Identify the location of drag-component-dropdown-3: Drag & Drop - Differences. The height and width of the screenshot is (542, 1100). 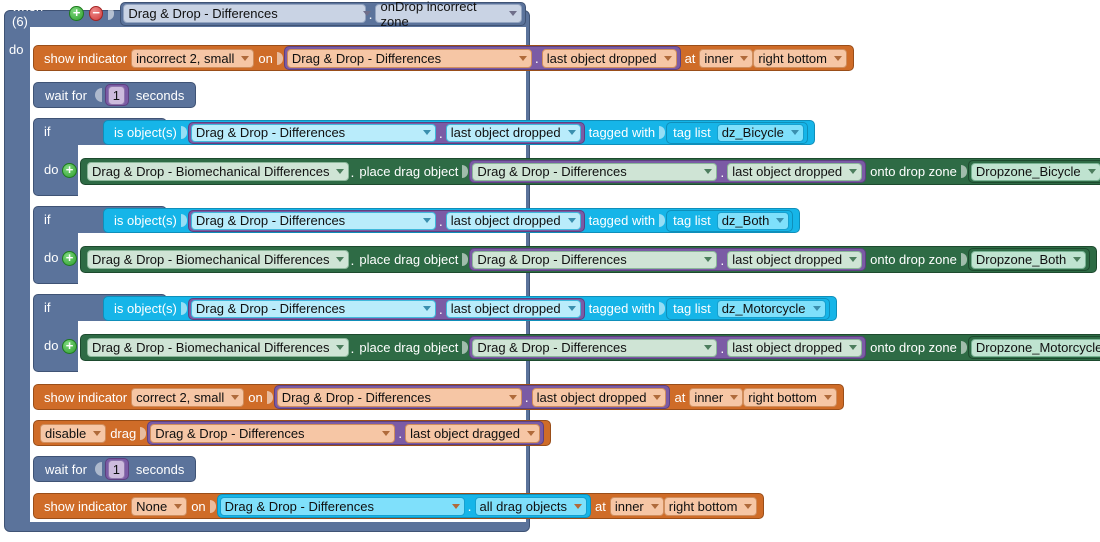
(595, 347).